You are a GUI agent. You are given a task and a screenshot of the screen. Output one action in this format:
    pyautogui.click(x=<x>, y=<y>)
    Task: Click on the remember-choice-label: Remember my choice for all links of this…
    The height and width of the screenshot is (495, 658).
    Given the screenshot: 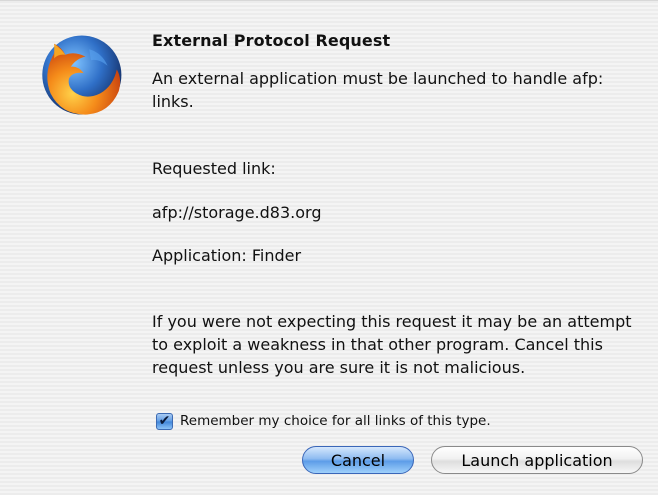 What is the action you would take?
    pyautogui.click(x=335, y=421)
    